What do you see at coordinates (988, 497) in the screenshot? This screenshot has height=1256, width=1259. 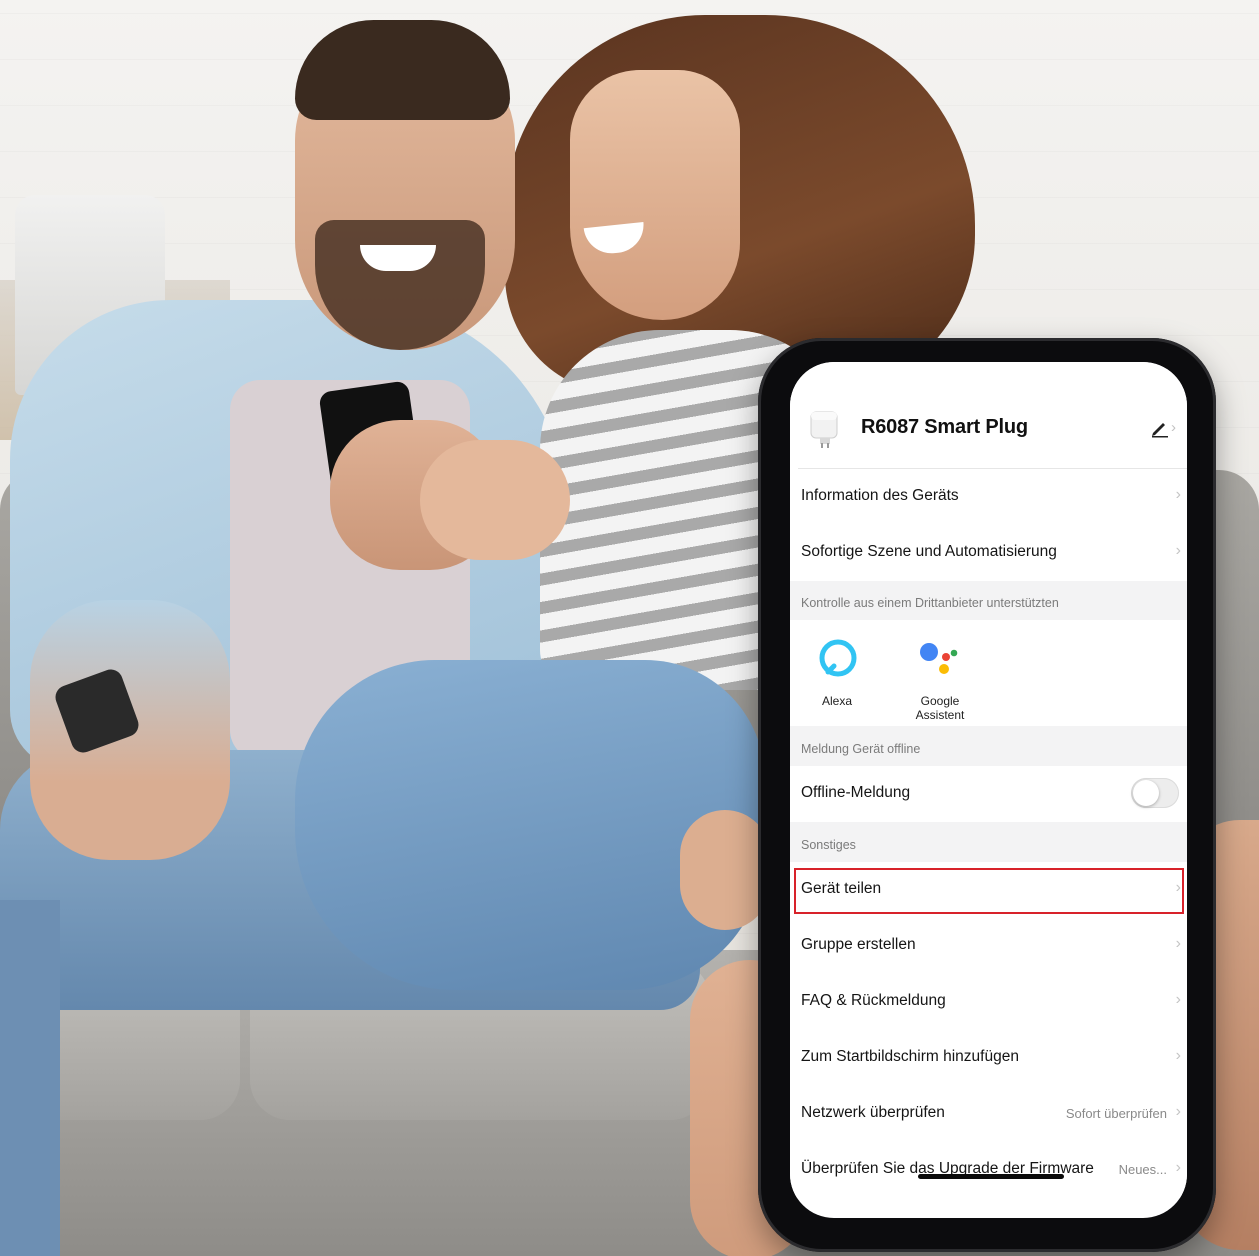 I see `menu-item-device-info: Information des Geräts ›` at bounding box center [988, 497].